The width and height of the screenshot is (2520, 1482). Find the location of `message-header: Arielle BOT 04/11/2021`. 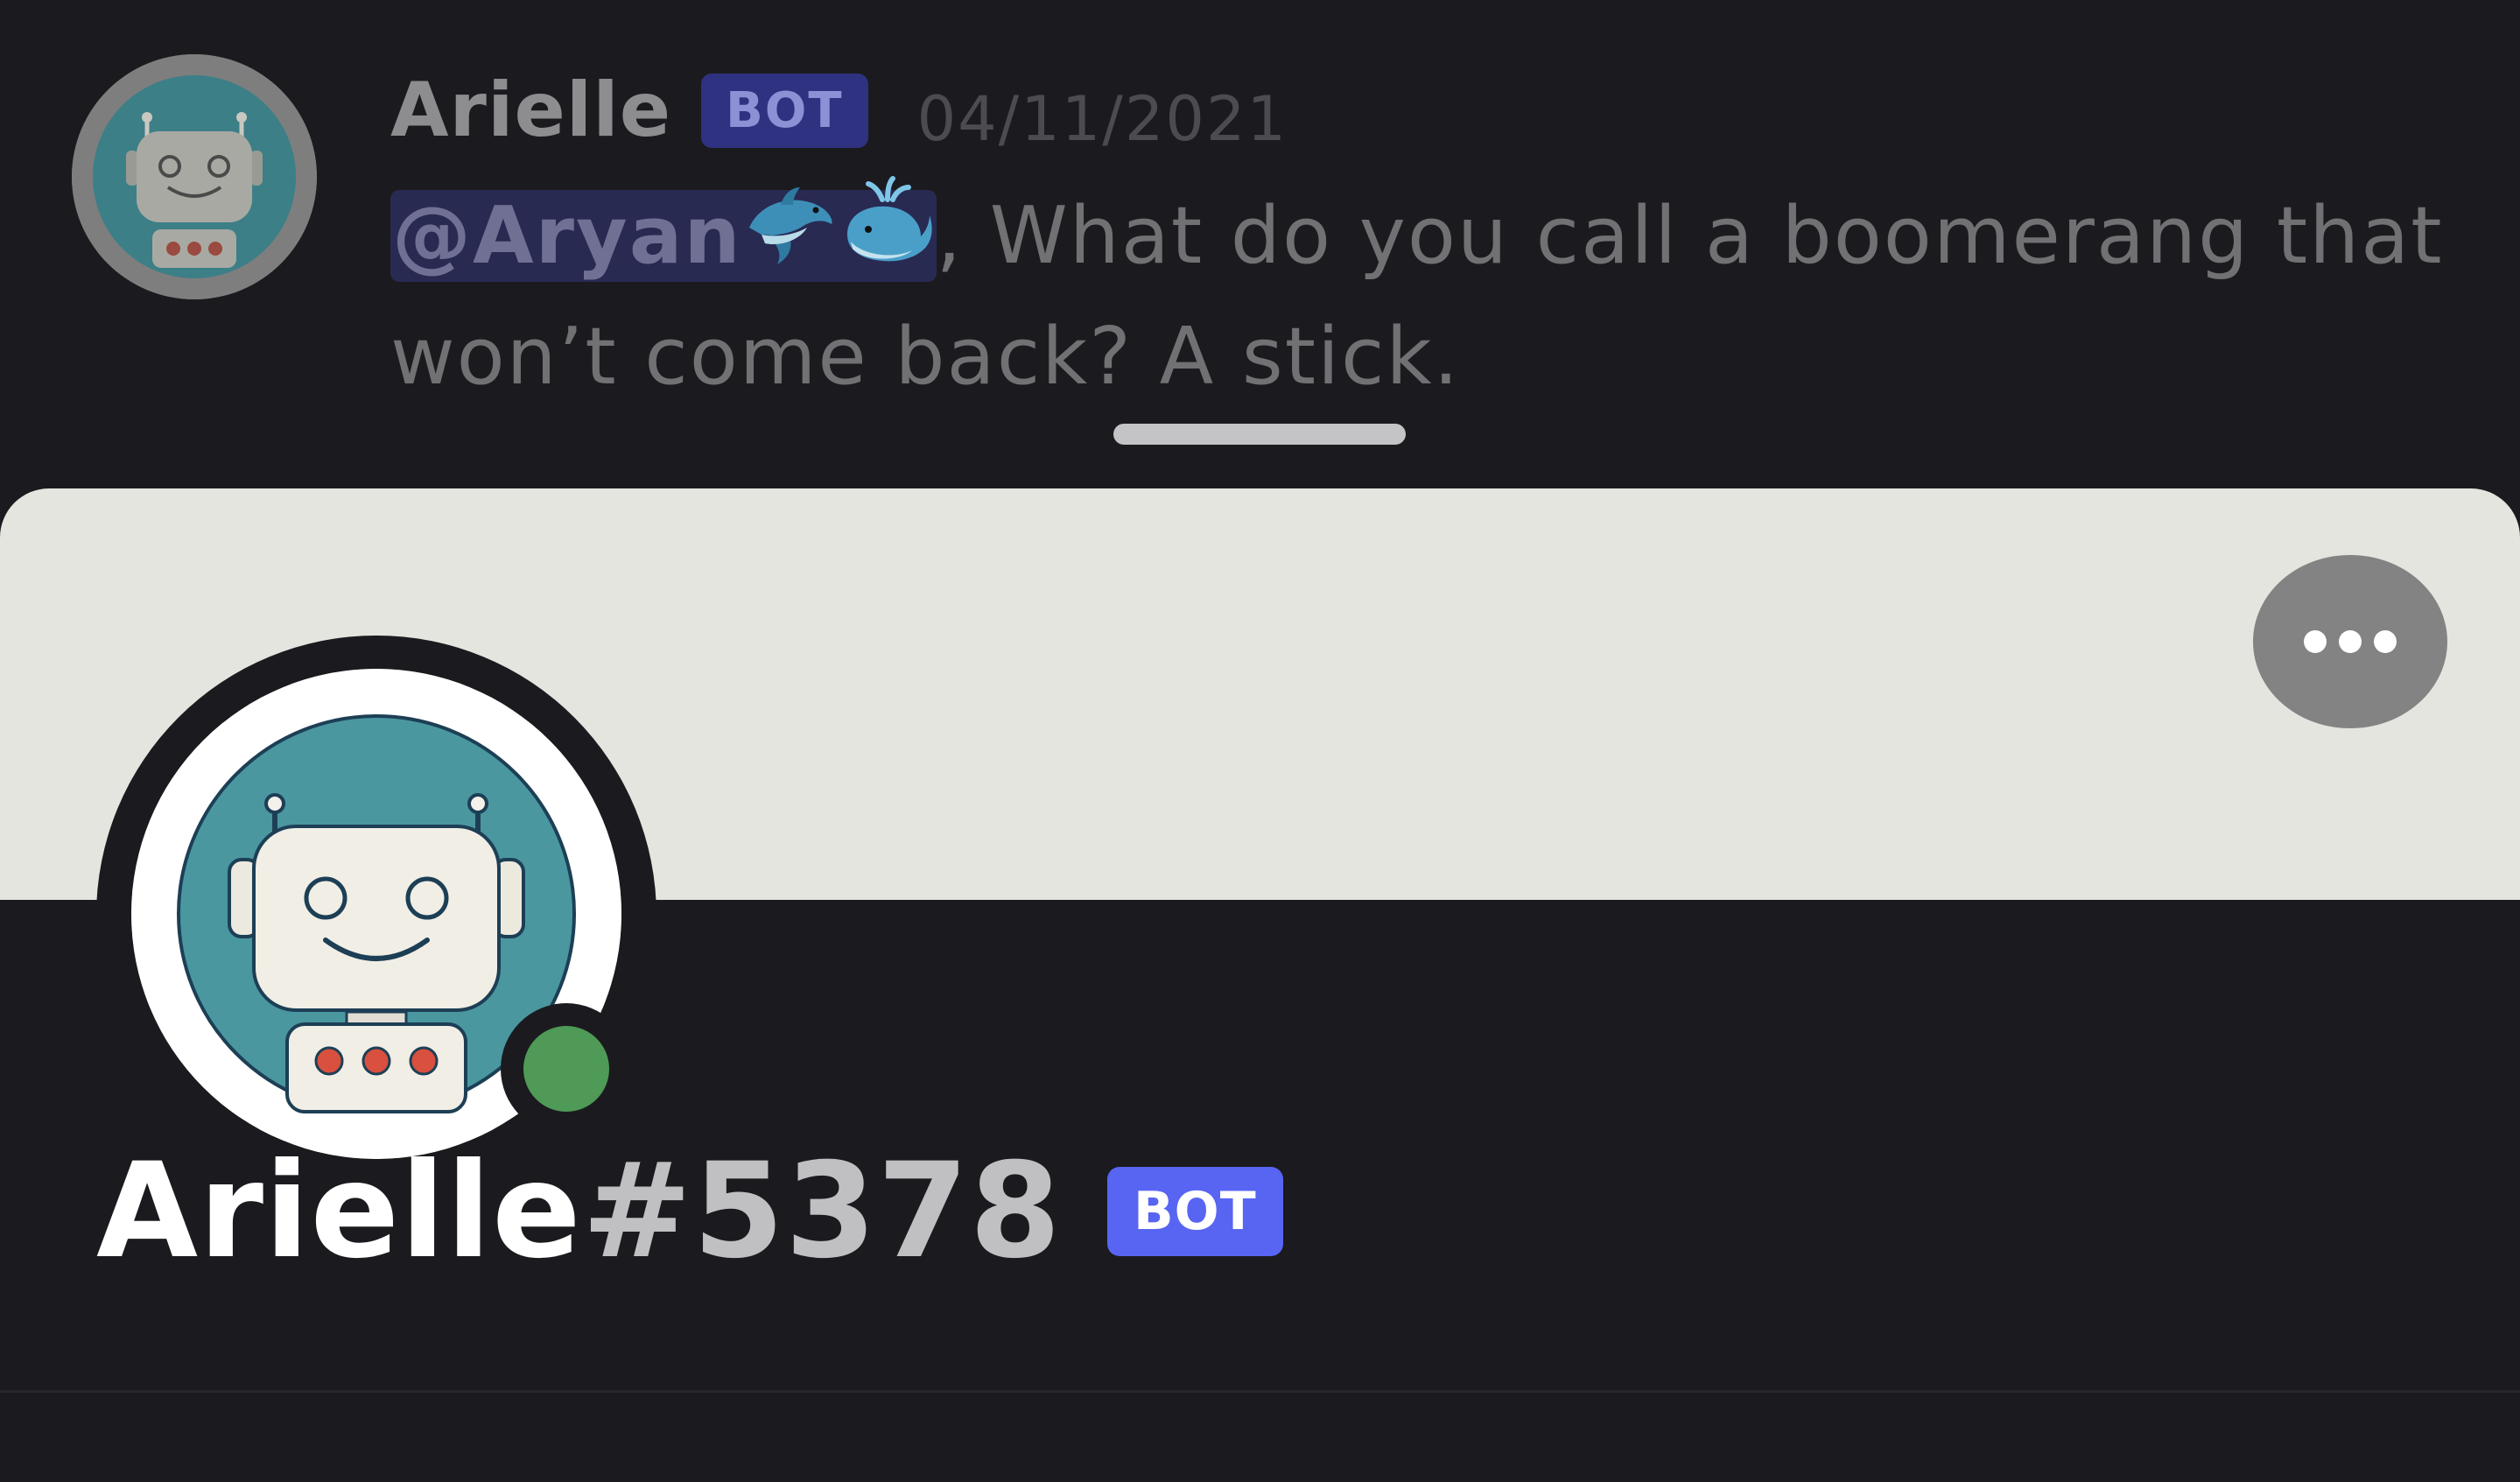

message-header: Arielle BOT 04/11/2021 is located at coordinates (839, 111).